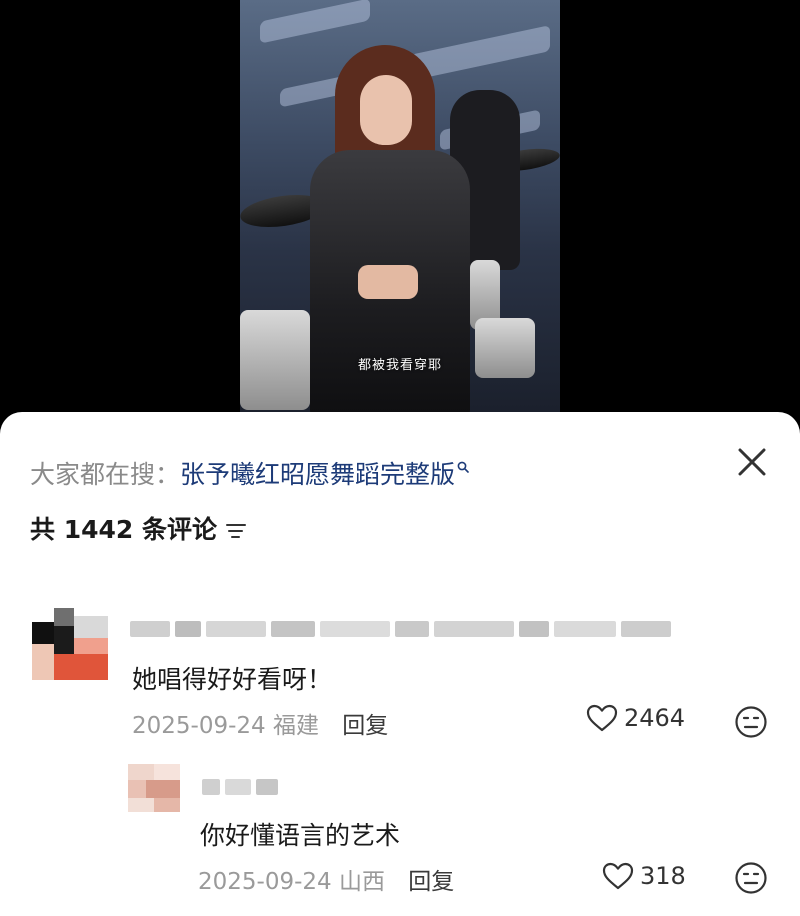 The image size is (800, 916). What do you see at coordinates (317, 474) in the screenshot?
I see `trending-search-term: 张予曦红昭愿舞蹈完整版` at bounding box center [317, 474].